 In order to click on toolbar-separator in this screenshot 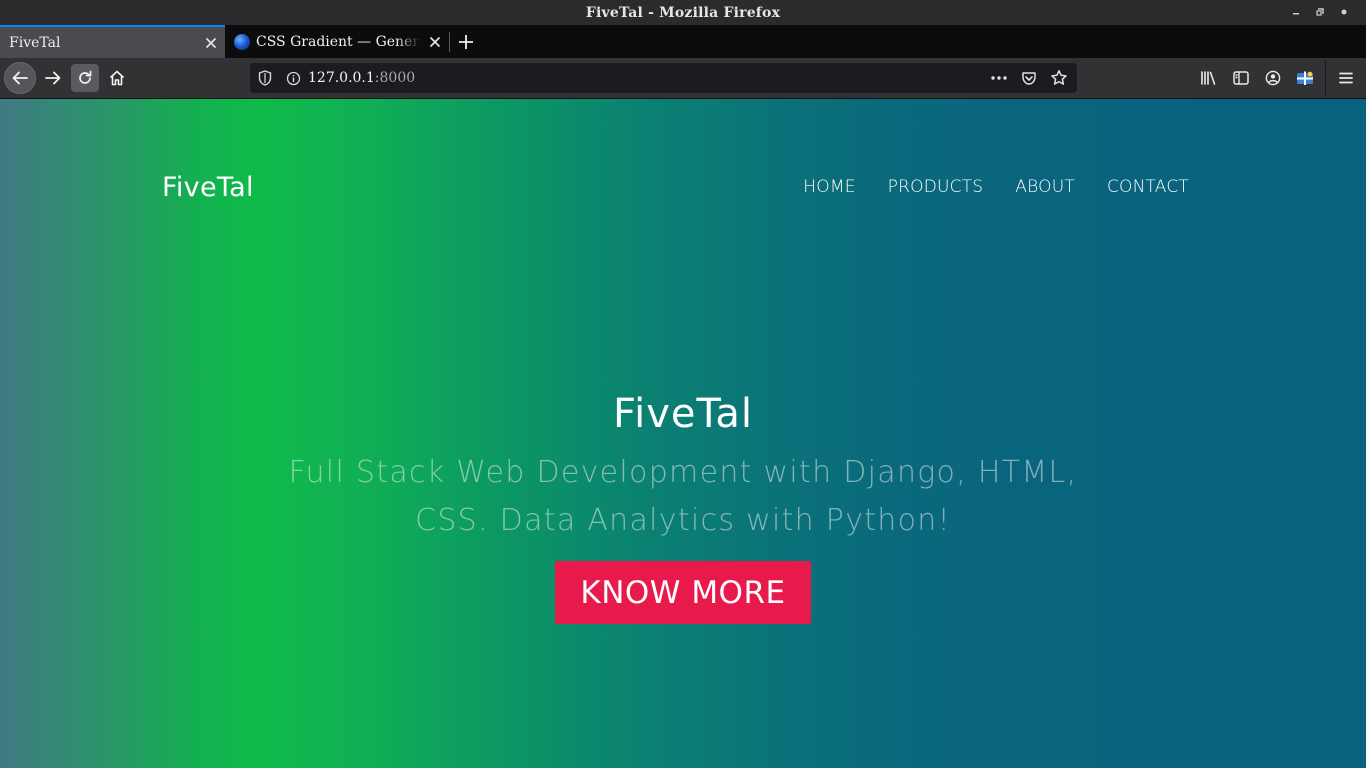, I will do `click(1325, 78)`.